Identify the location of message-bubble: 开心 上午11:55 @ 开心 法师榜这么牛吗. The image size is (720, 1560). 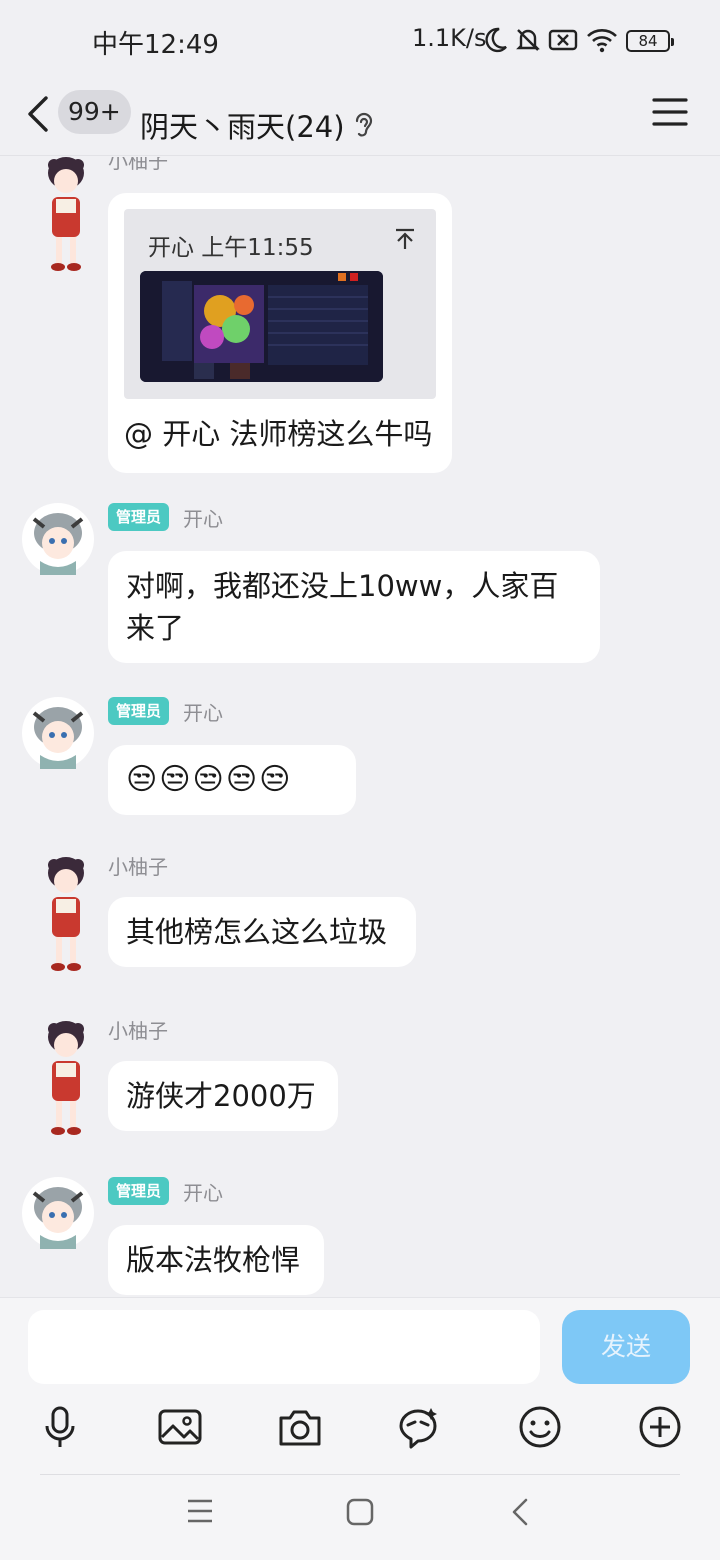
(280, 333).